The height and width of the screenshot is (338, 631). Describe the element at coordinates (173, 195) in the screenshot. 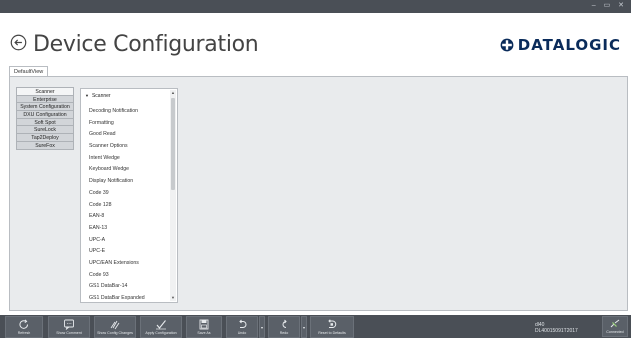

I see `tree-scrollbar: ▲ ▼` at that location.